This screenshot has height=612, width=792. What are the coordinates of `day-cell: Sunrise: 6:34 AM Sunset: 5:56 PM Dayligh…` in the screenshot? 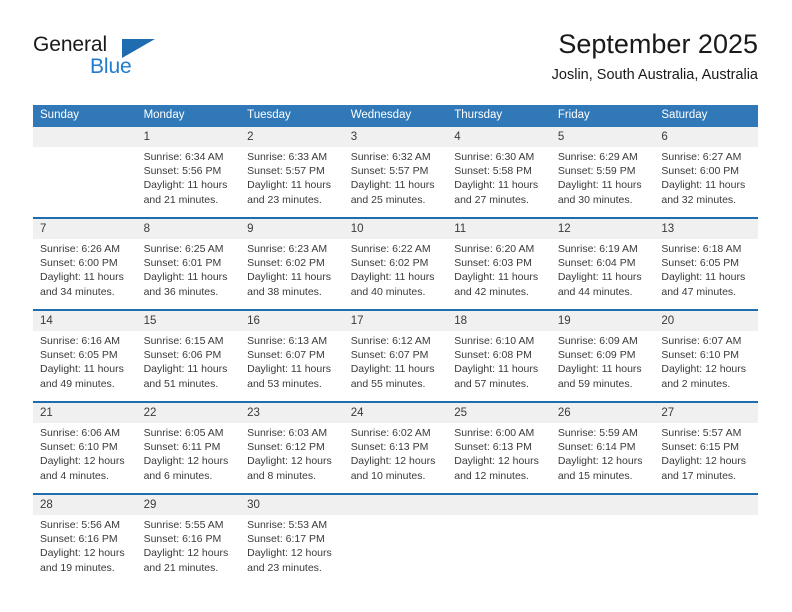 It's located at (188, 182).